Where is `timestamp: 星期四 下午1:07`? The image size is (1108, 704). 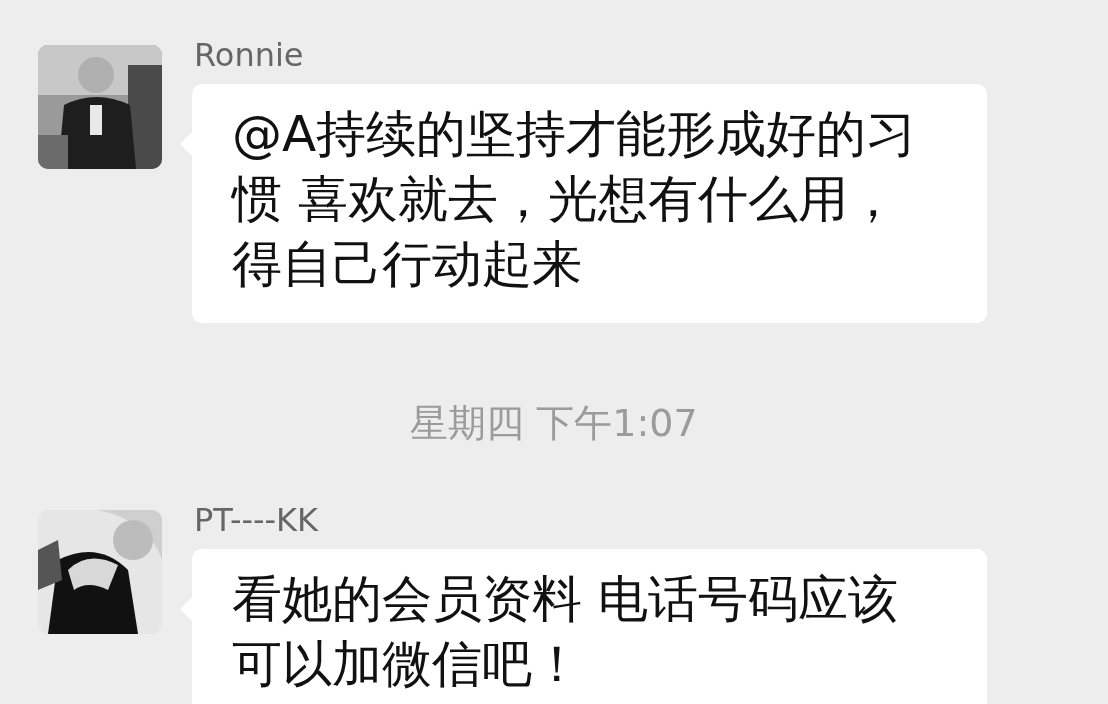 timestamp: 星期四 下午1:07 is located at coordinates (554, 423).